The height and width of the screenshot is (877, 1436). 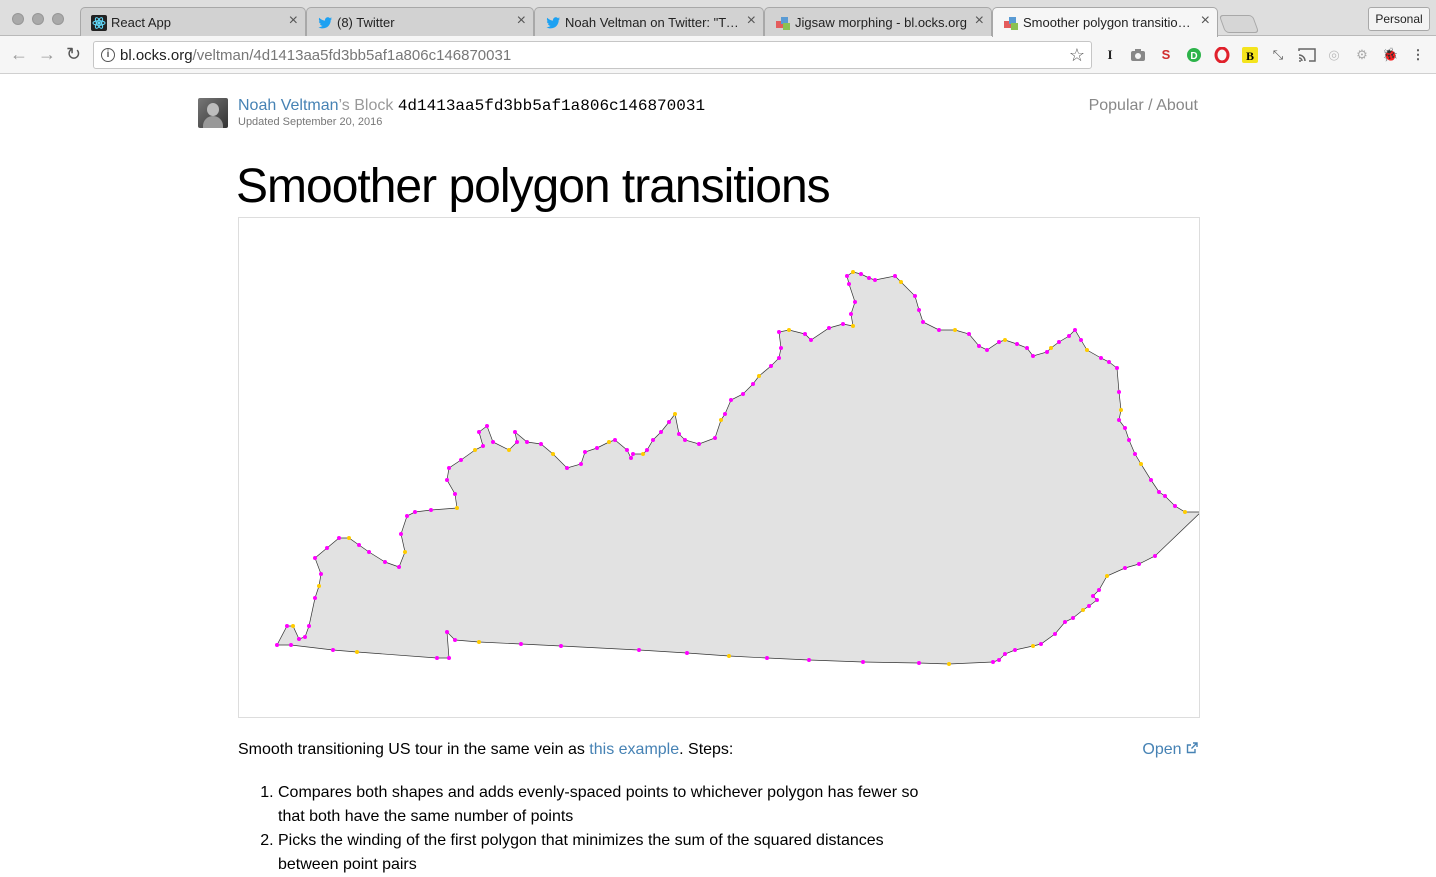 What do you see at coordinates (366, 105) in the screenshot?
I see `block-suffix: ’s Block` at bounding box center [366, 105].